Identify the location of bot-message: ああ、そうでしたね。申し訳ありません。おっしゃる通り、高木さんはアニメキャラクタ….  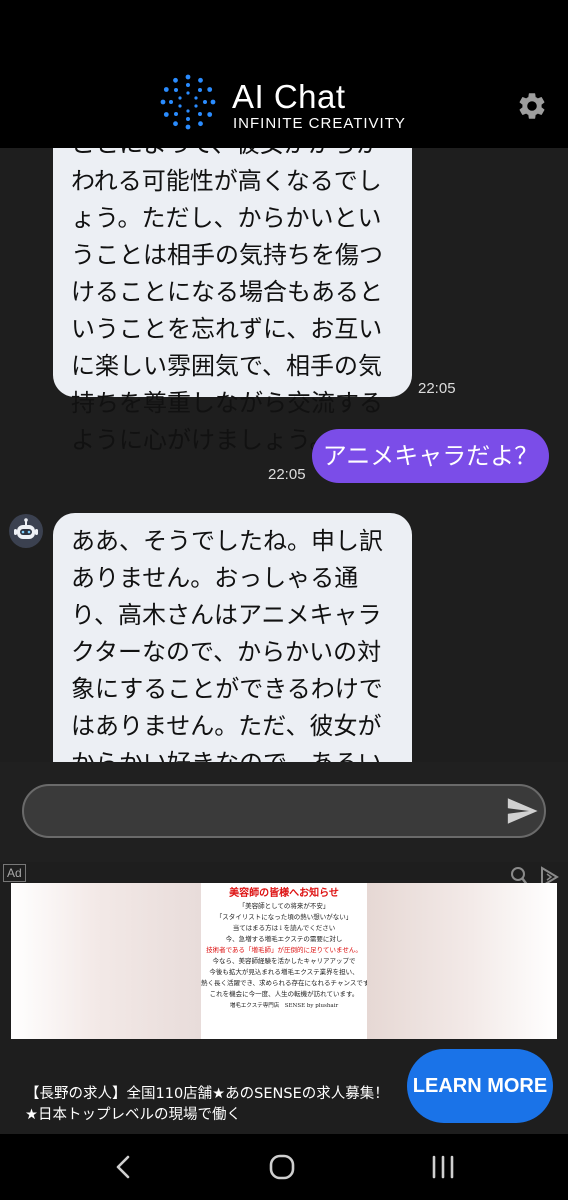
(232, 637).